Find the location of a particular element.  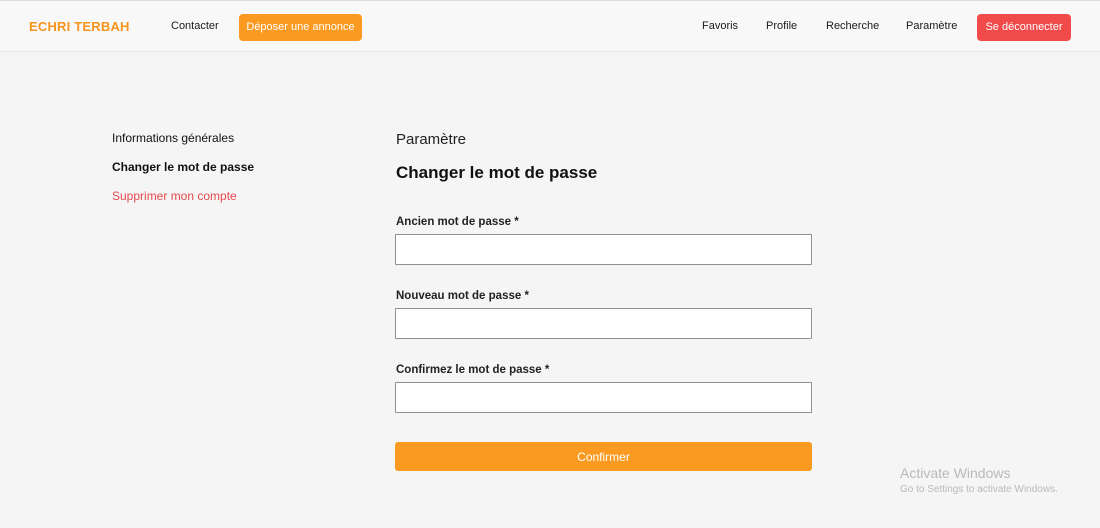

logout-button: Se déconnecter is located at coordinates (1024, 27).